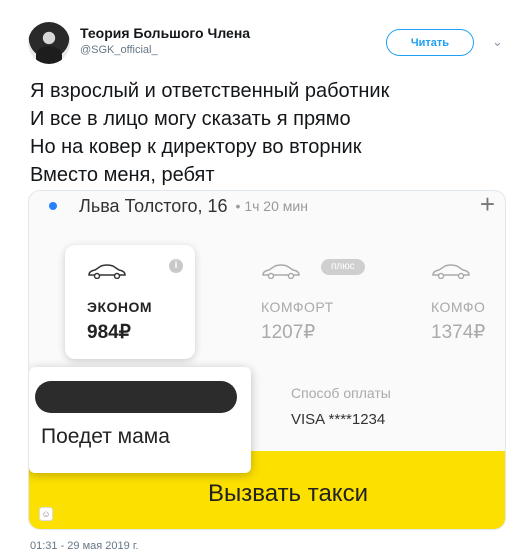  I want to click on media-badge-icon: ☺, so click(46, 514).